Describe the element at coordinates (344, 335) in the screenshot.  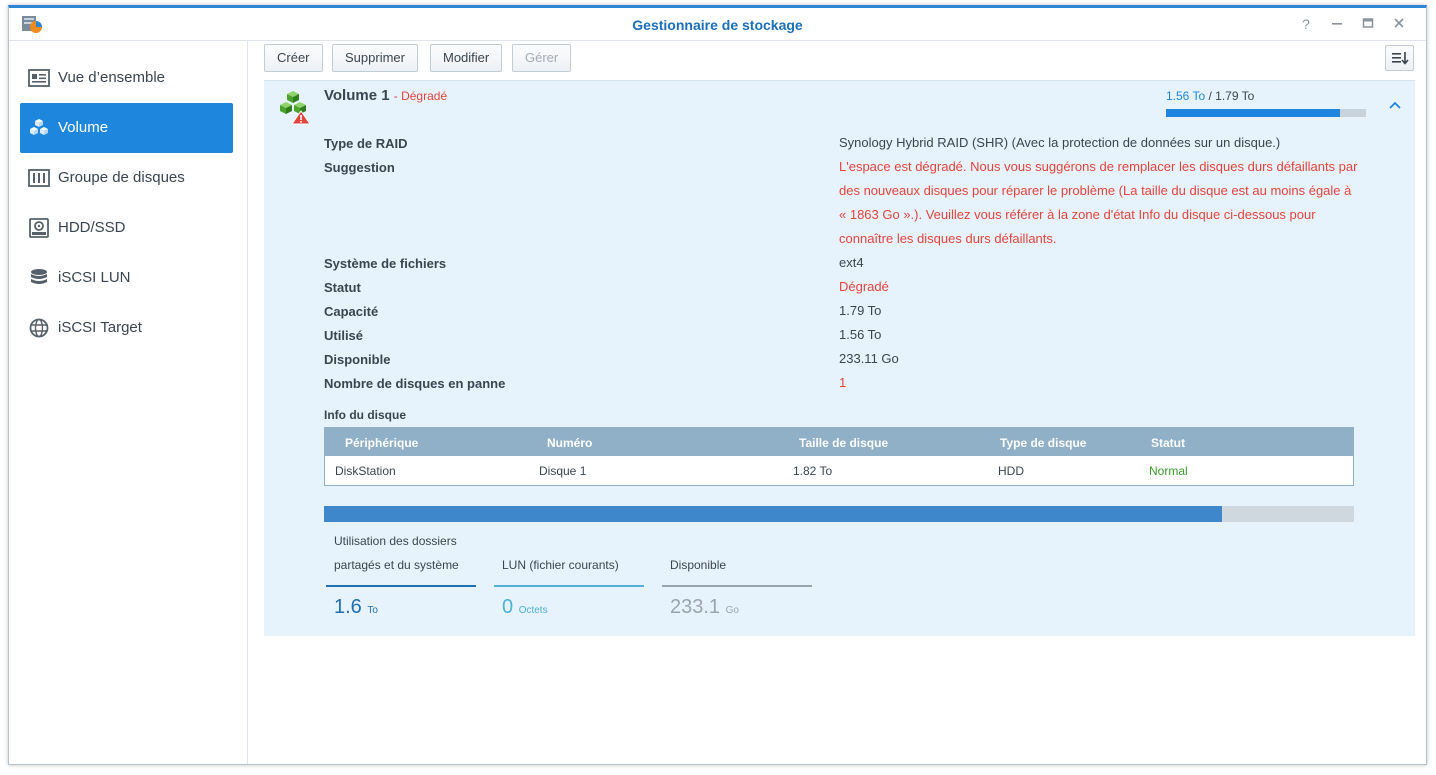
I see `used-label: Utilisé` at that location.